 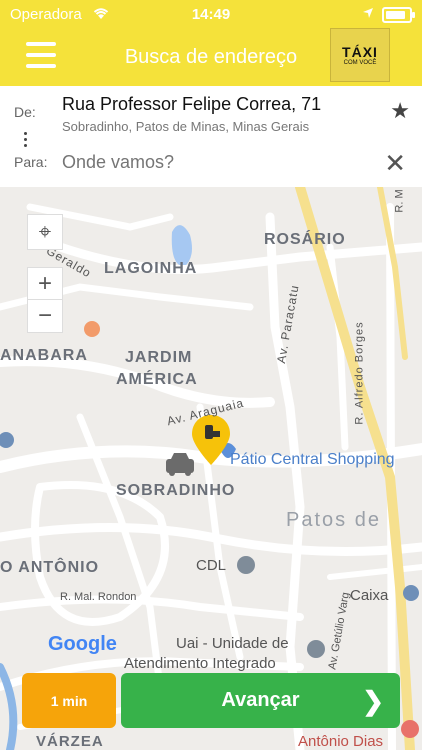 What do you see at coordinates (186, 126) in the screenshot?
I see `origin-address-detail: Sobradinho, Patos de Minas, Minas Gerais` at bounding box center [186, 126].